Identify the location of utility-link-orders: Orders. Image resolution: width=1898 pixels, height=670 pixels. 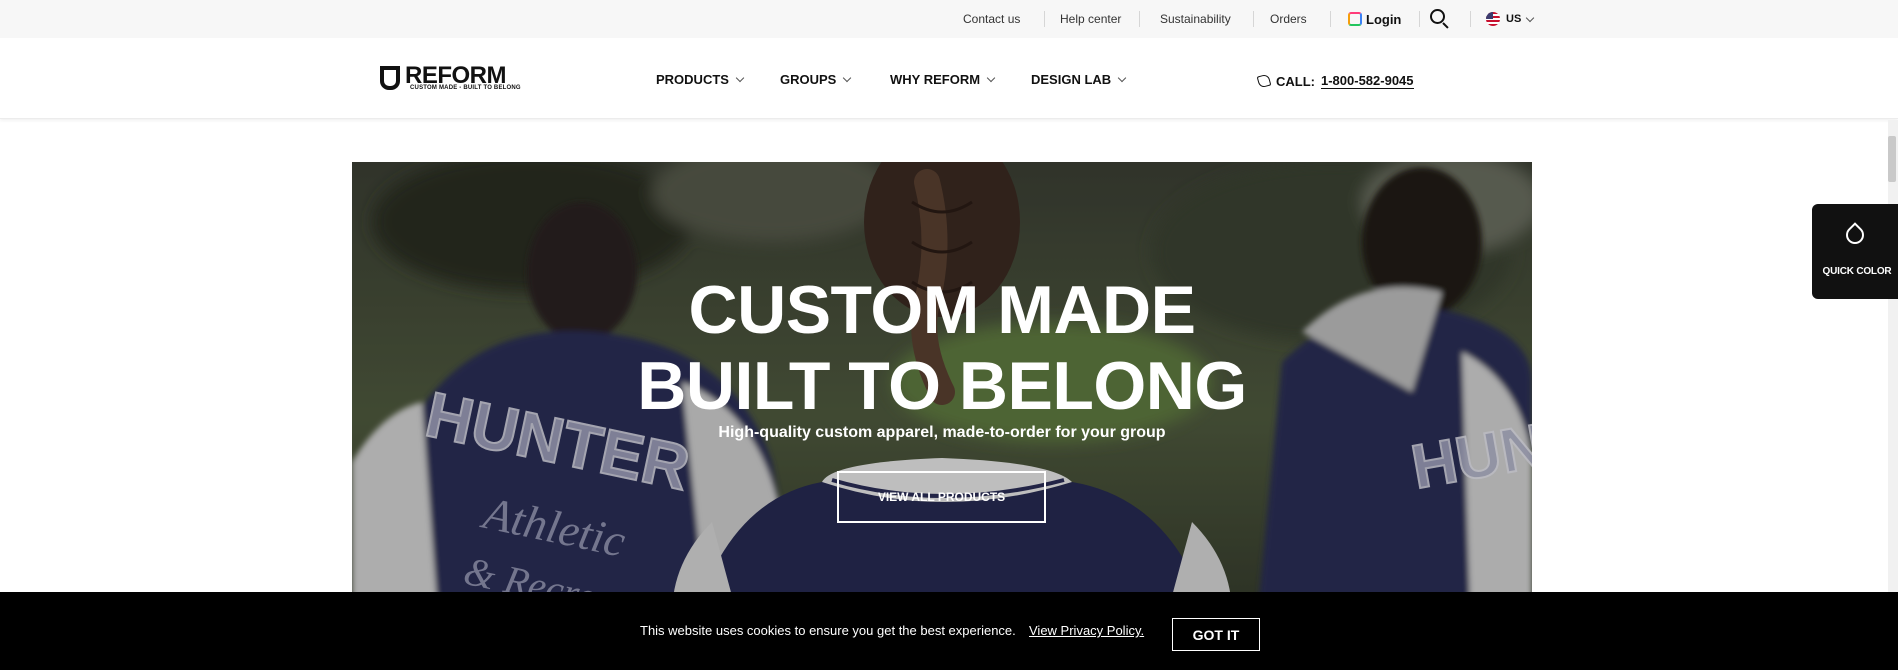
(1288, 19).